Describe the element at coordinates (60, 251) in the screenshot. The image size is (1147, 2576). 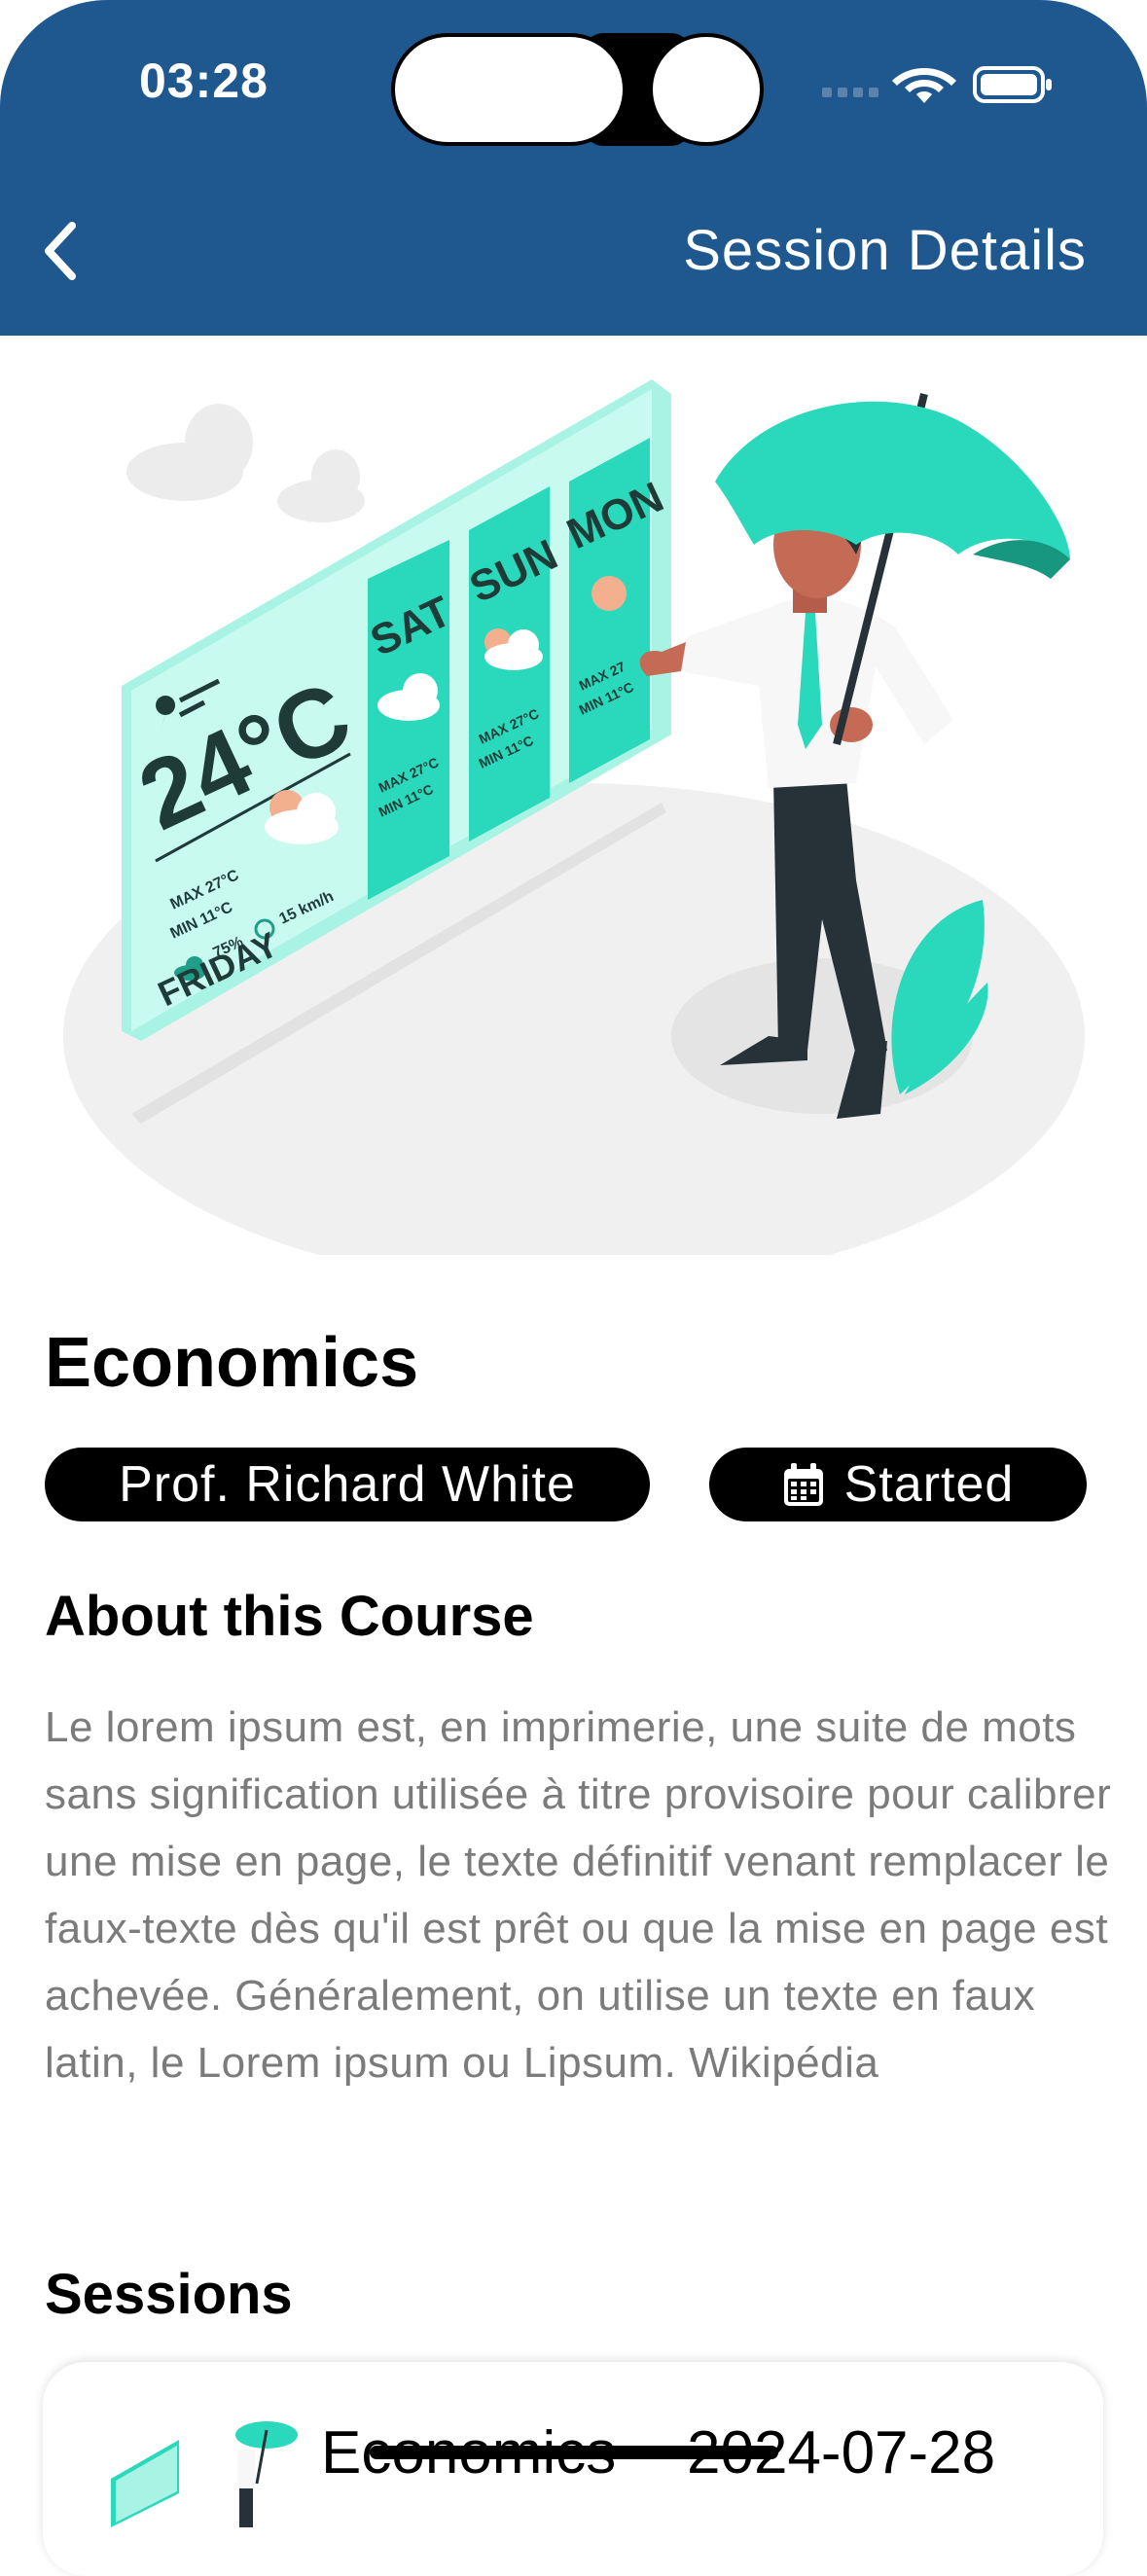
I see `chevron-left-icon` at that location.